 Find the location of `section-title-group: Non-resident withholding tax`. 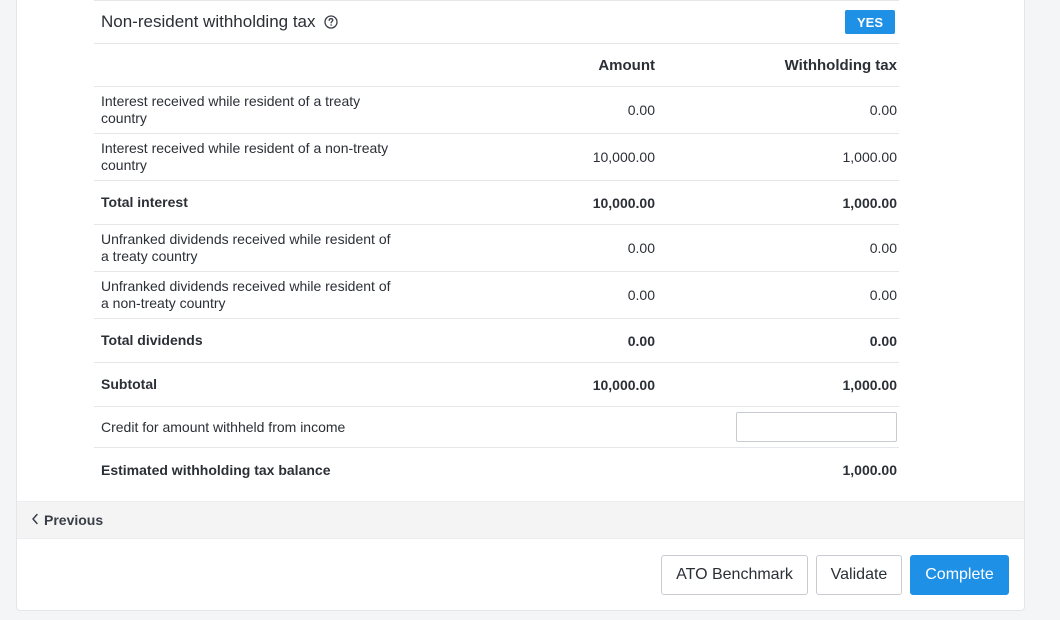

section-title-group: Non-resident withholding tax is located at coordinates (219, 22).